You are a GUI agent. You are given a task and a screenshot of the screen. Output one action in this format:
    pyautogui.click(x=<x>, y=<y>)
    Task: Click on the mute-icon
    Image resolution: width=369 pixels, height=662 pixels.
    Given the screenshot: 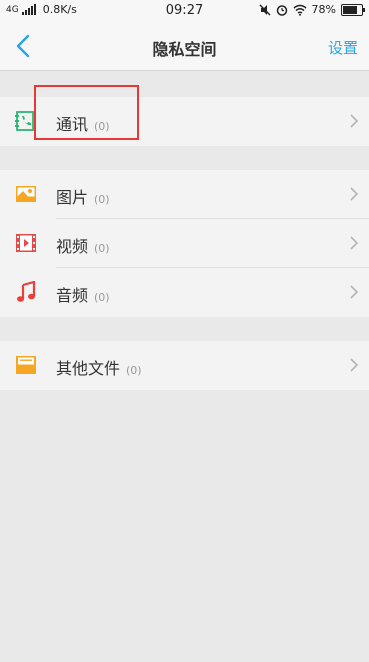 What is the action you would take?
    pyautogui.click(x=265, y=9)
    